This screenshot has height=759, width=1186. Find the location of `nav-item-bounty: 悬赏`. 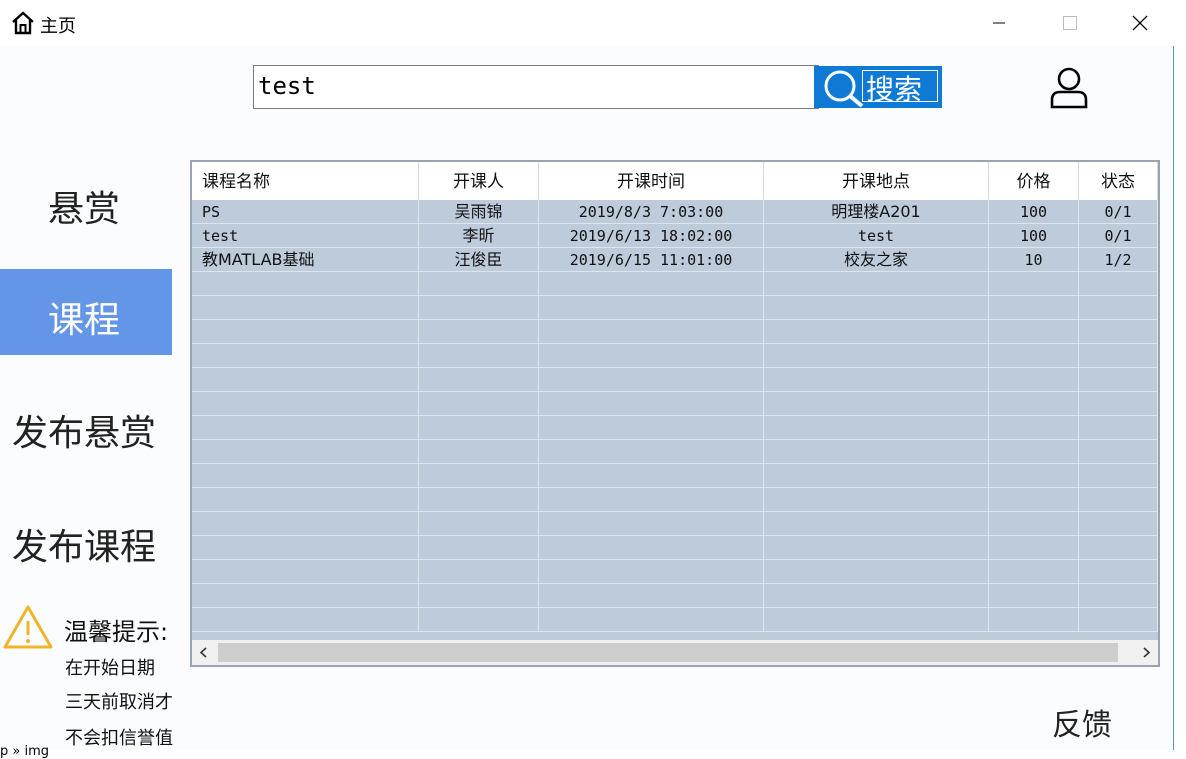

nav-item-bounty: 悬赏 is located at coordinates (86, 201).